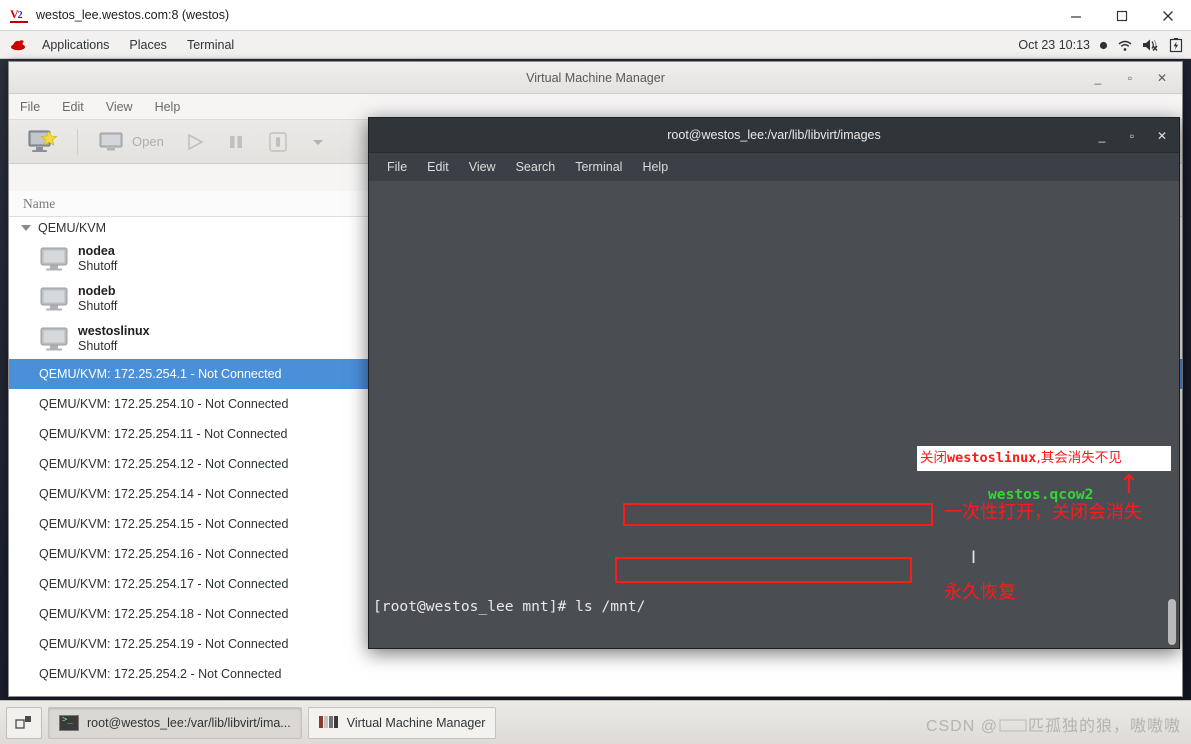 The image size is (1191, 744). What do you see at coordinates (1125, 45) in the screenshot?
I see `wifi-icon` at bounding box center [1125, 45].